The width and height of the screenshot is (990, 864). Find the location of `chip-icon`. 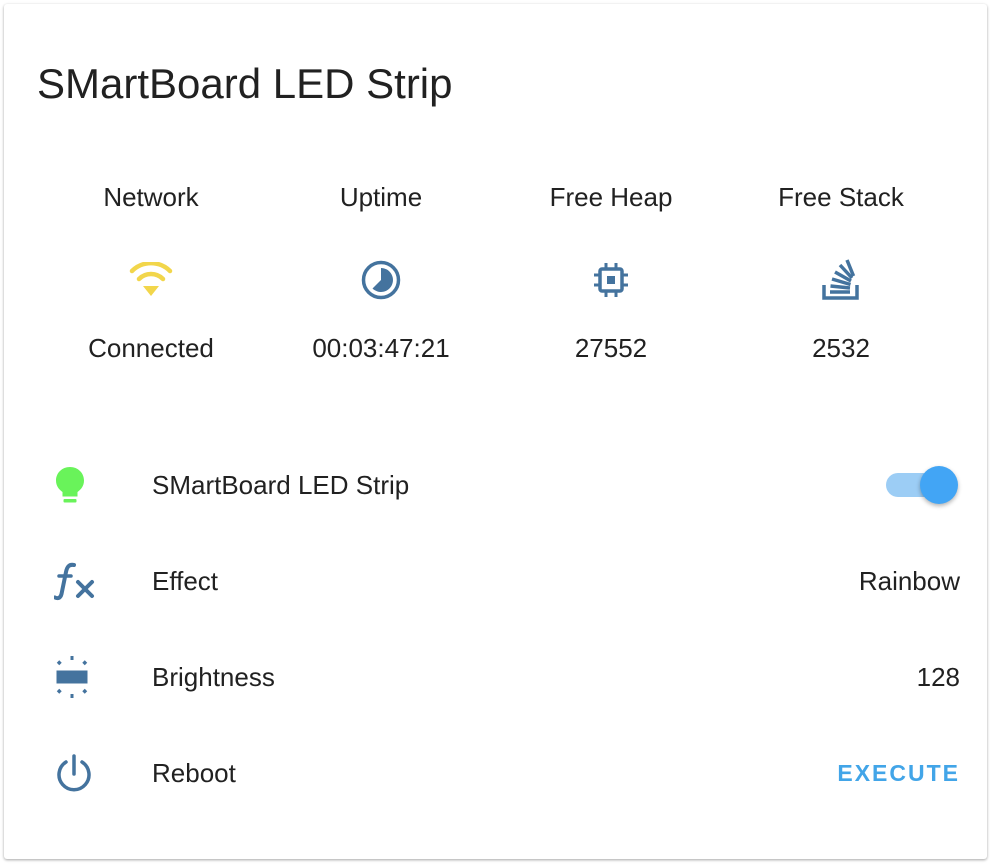

chip-icon is located at coordinates (611, 280).